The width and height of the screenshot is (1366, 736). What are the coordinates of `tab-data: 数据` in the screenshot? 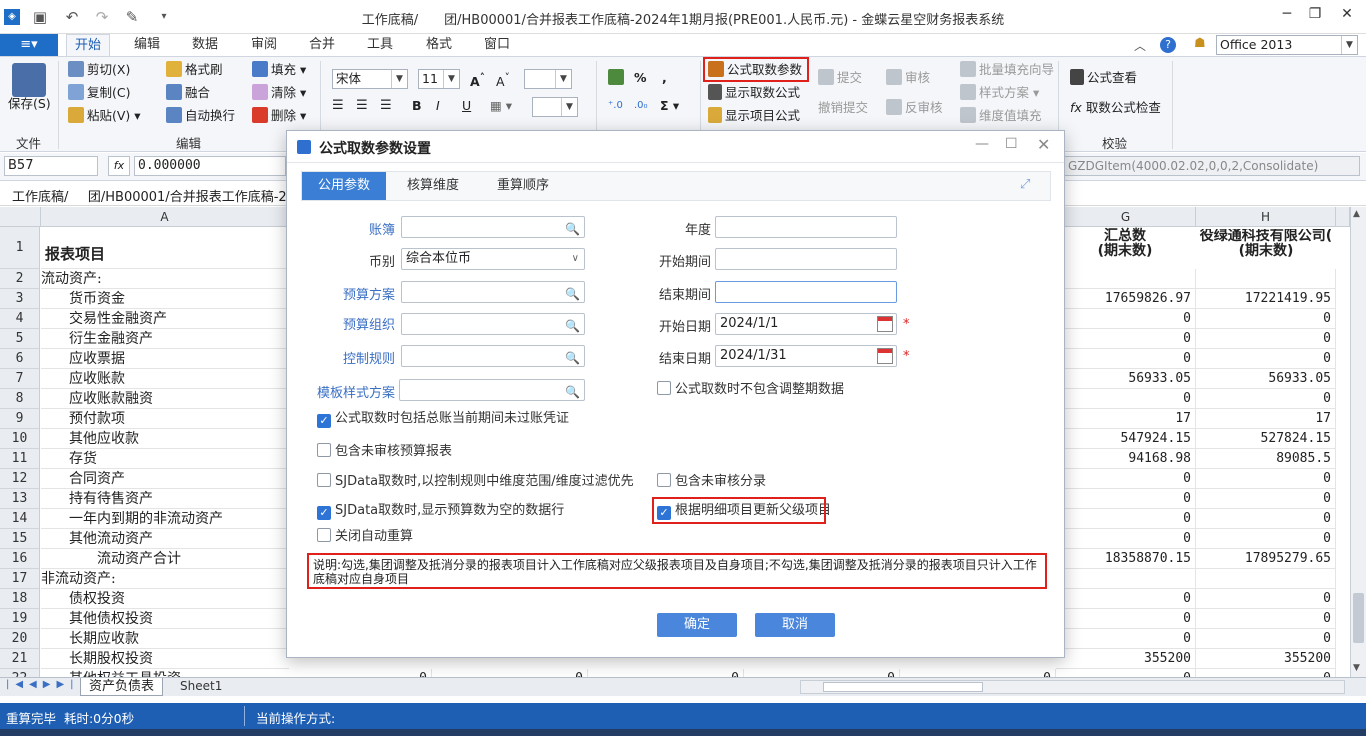 It's located at (205, 45).